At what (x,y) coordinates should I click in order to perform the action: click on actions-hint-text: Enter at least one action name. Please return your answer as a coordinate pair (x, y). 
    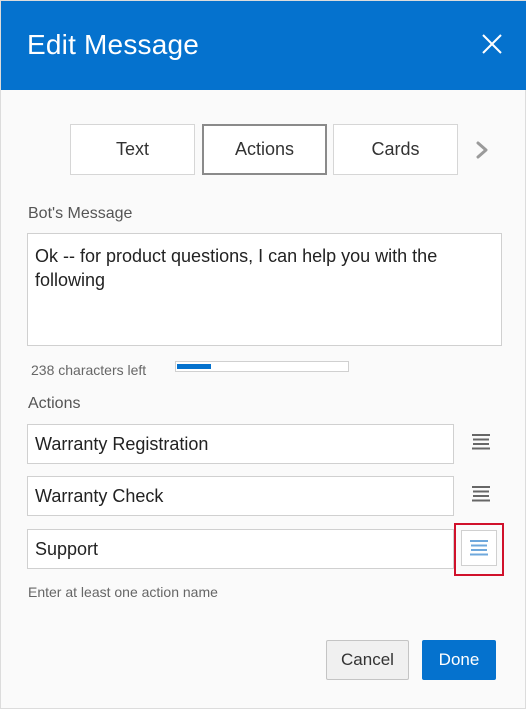
    Looking at the image, I should click on (123, 592).